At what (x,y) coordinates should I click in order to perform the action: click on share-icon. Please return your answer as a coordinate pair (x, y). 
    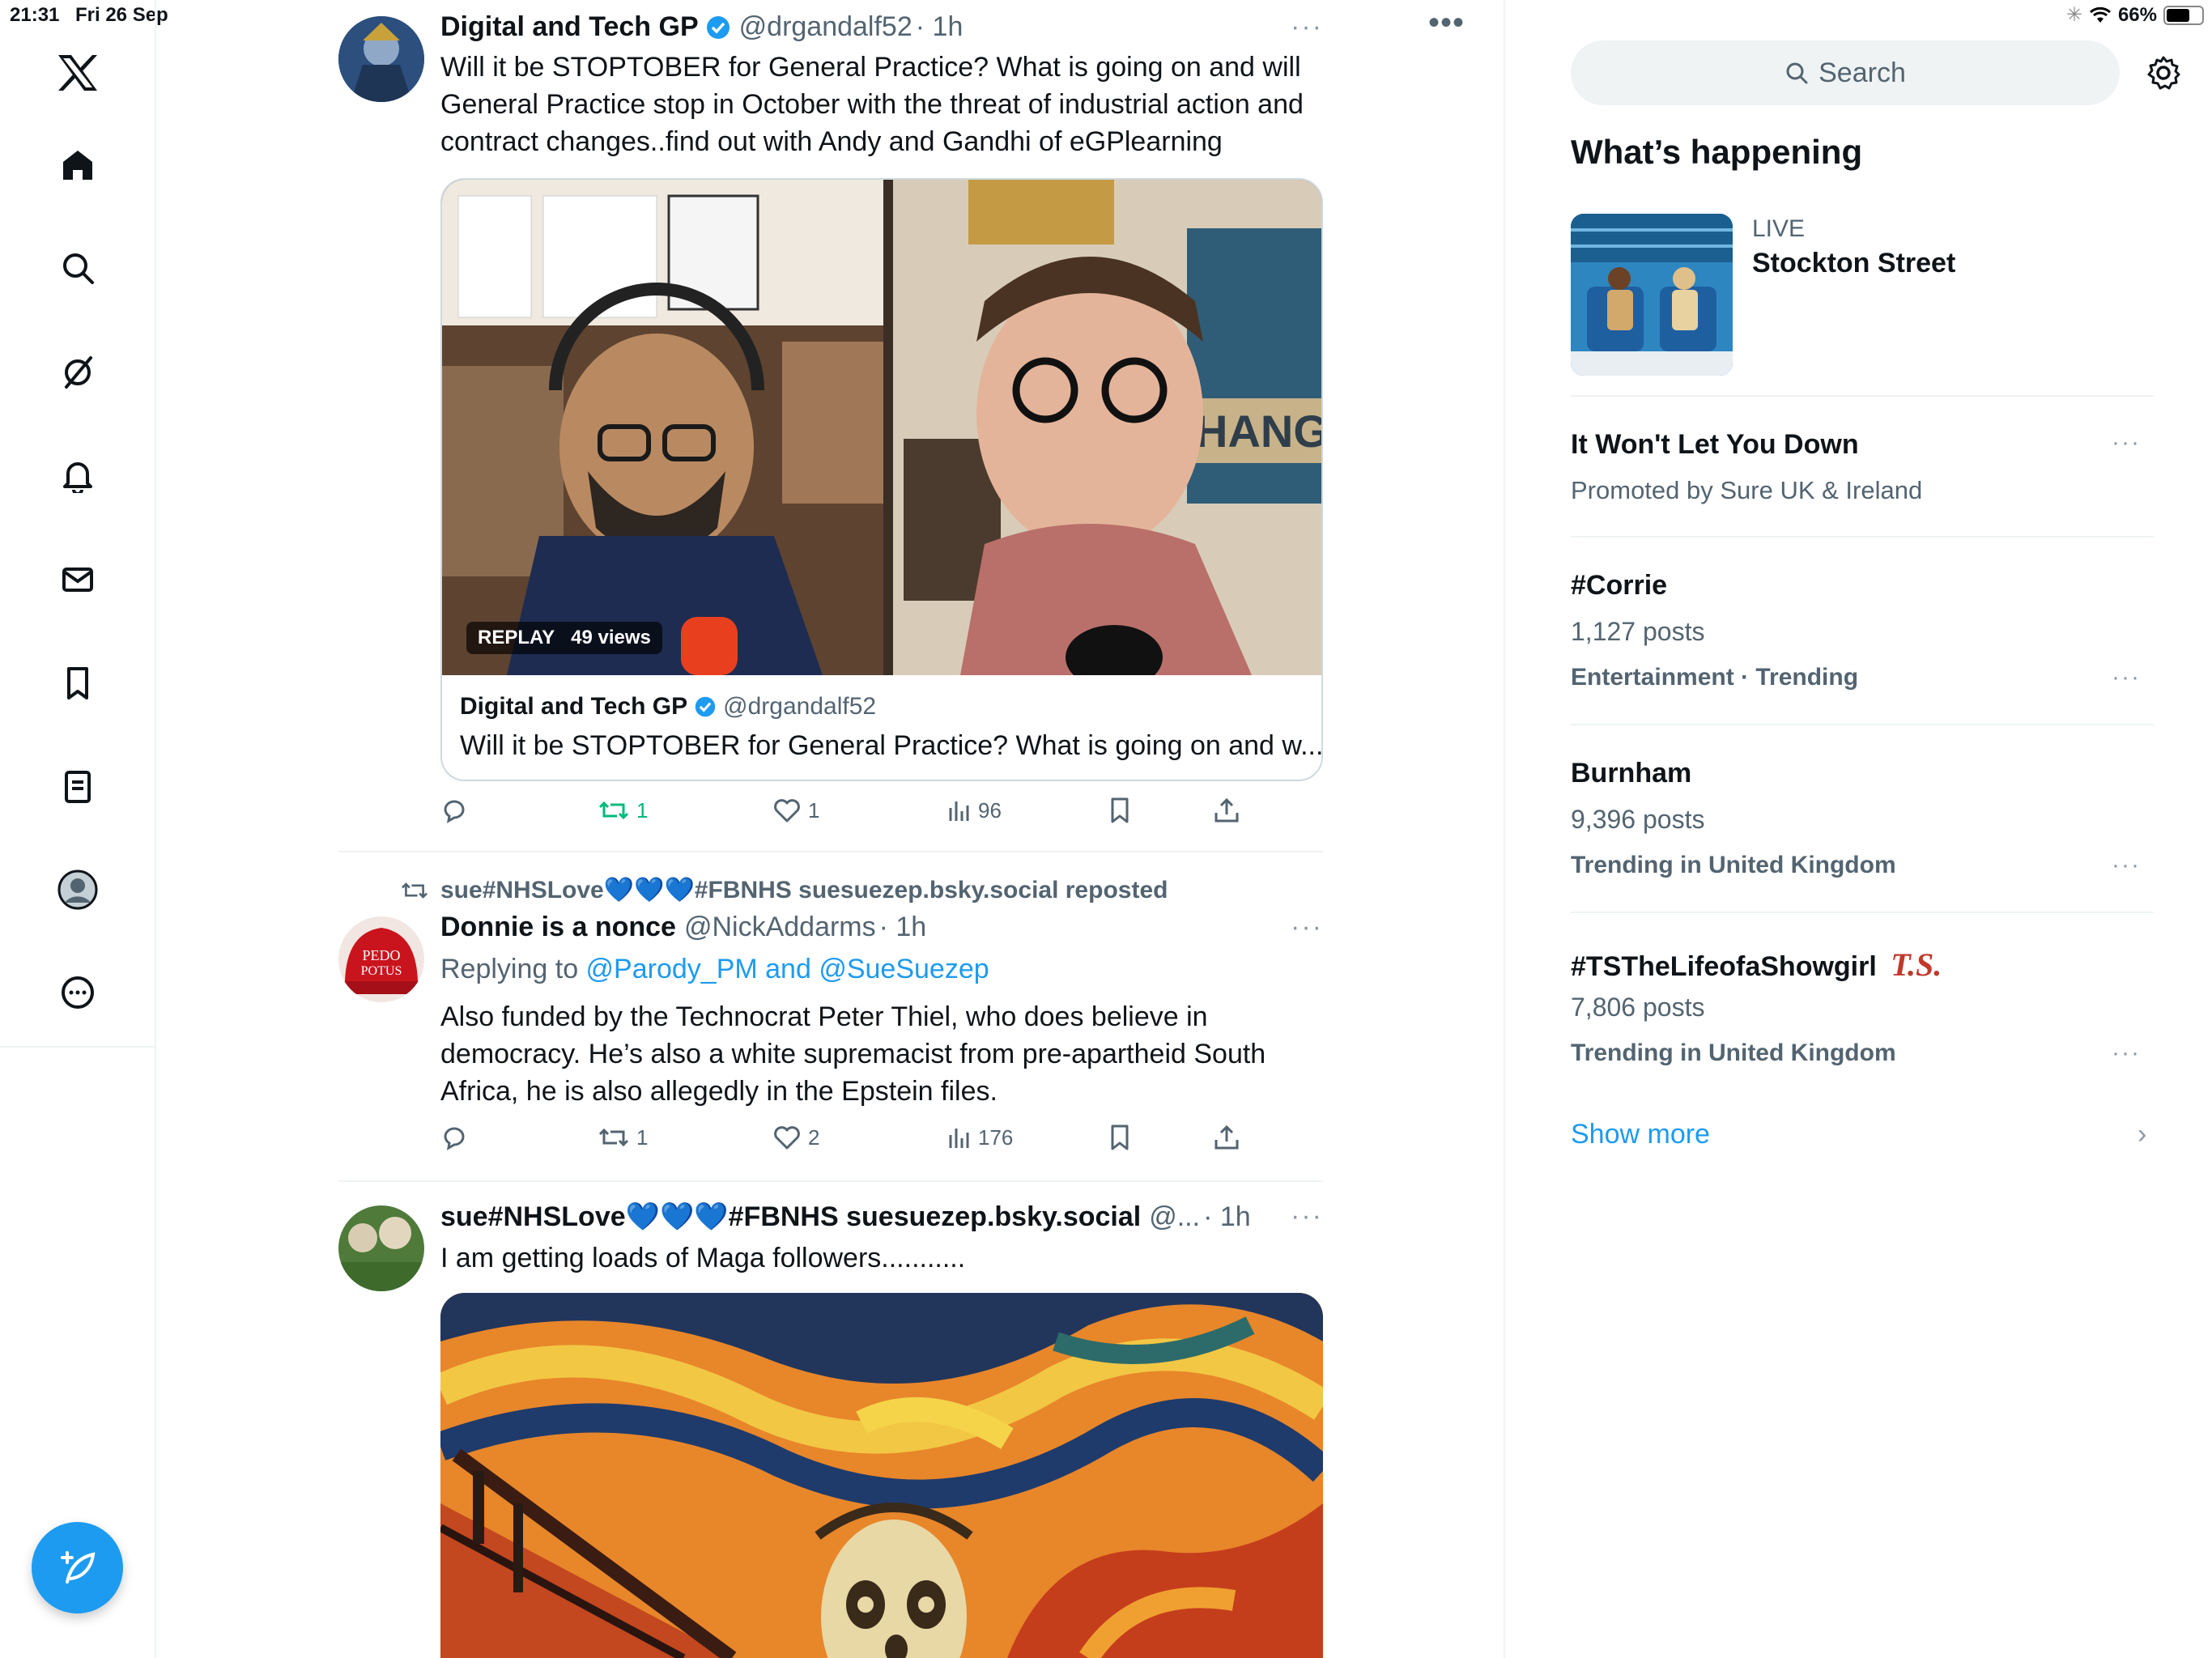
    Looking at the image, I should click on (1227, 810).